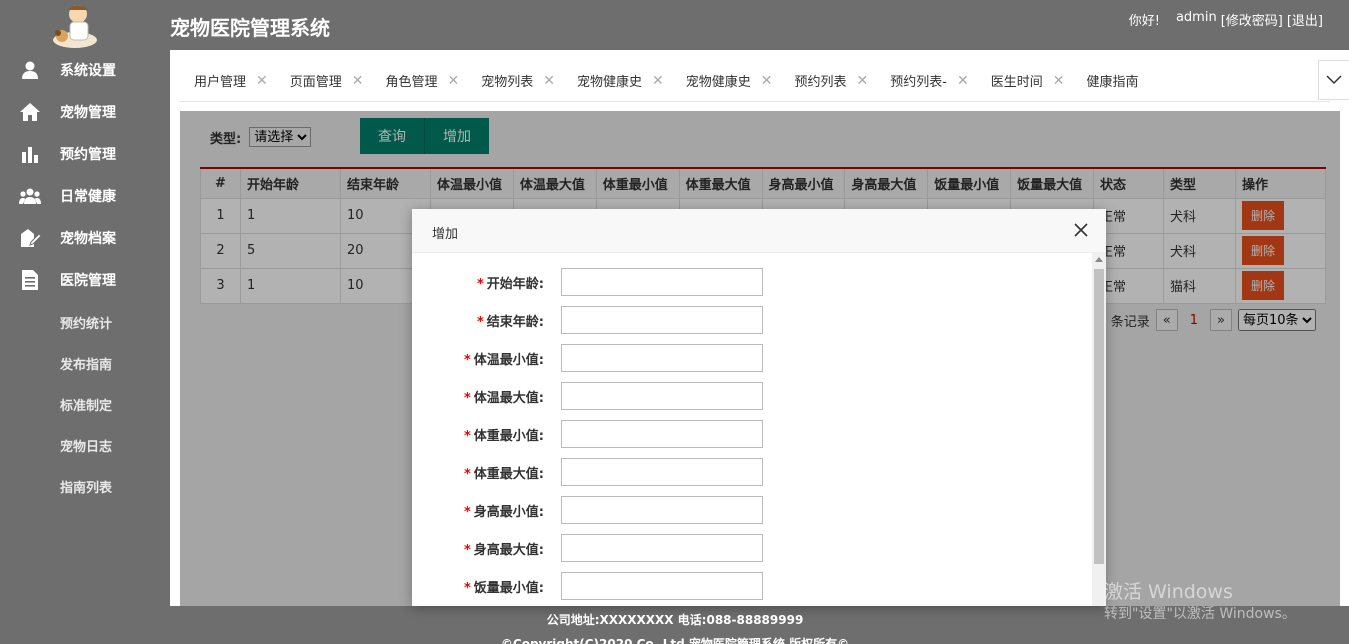 The height and width of the screenshot is (644, 1349). I want to click on field-label: * 身高最大值:, so click(482, 548).